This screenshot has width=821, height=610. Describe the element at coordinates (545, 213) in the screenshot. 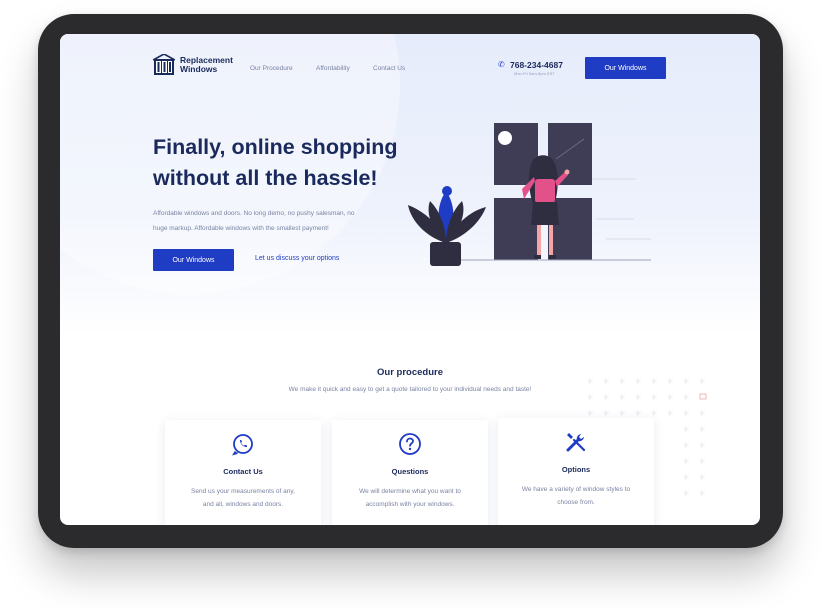

I see `woman-skirt` at that location.